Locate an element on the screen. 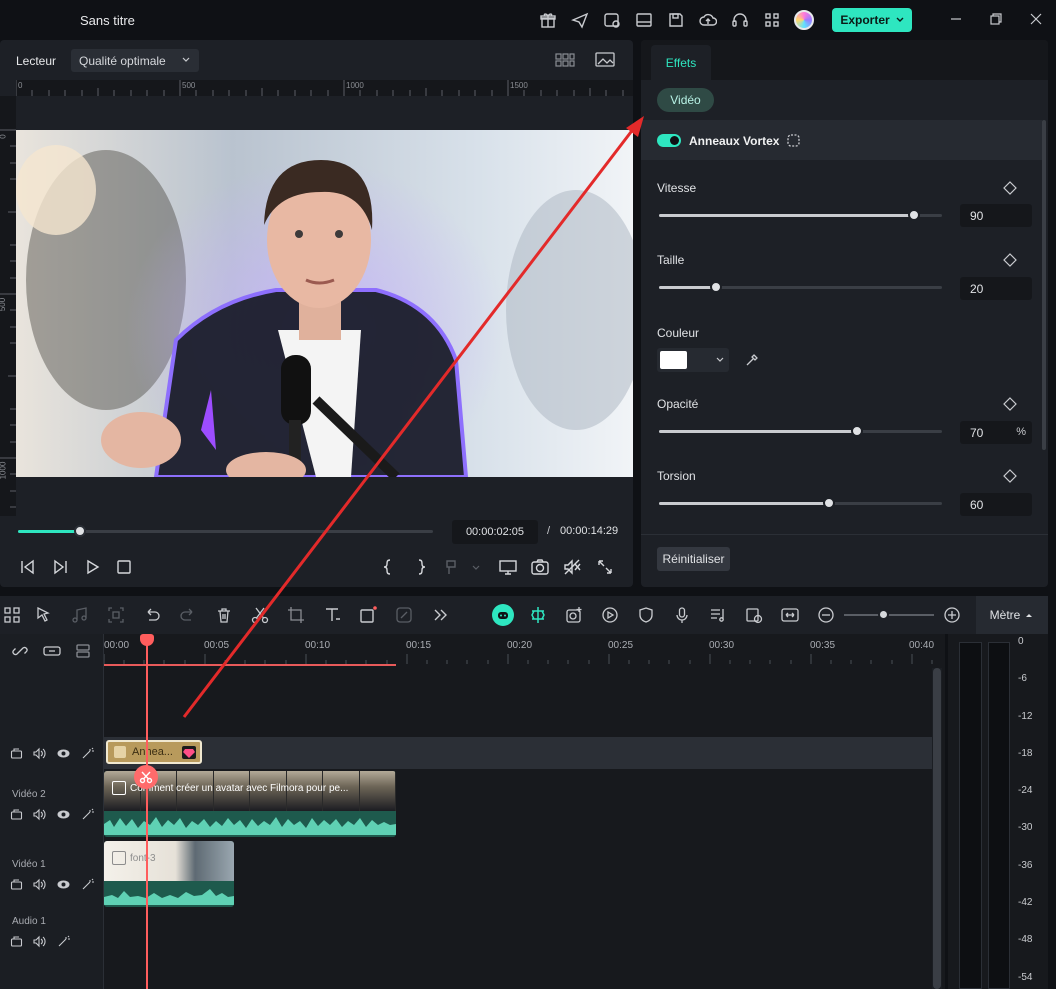  scrubber-handle is located at coordinates (80, 531).